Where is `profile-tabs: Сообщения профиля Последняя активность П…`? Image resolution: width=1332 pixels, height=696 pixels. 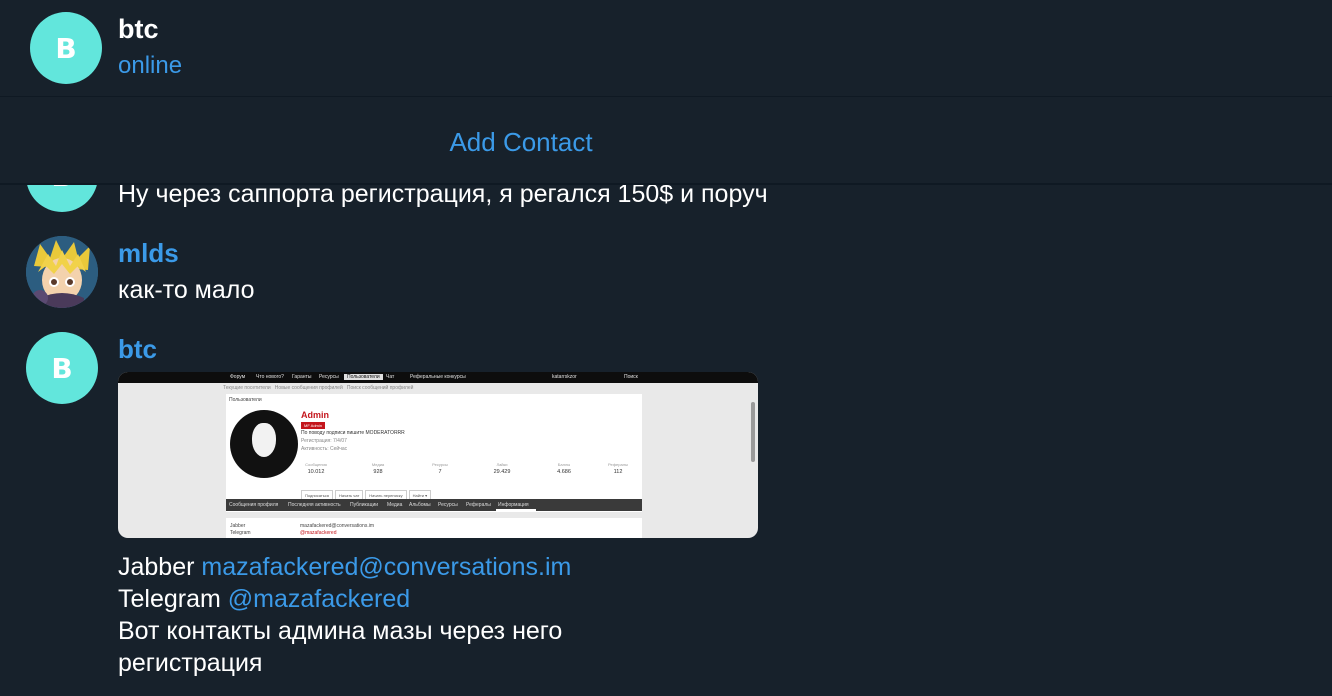 profile-tabs: Сообщения профиля Последняя активность П… is located at coordinates (434, 505).